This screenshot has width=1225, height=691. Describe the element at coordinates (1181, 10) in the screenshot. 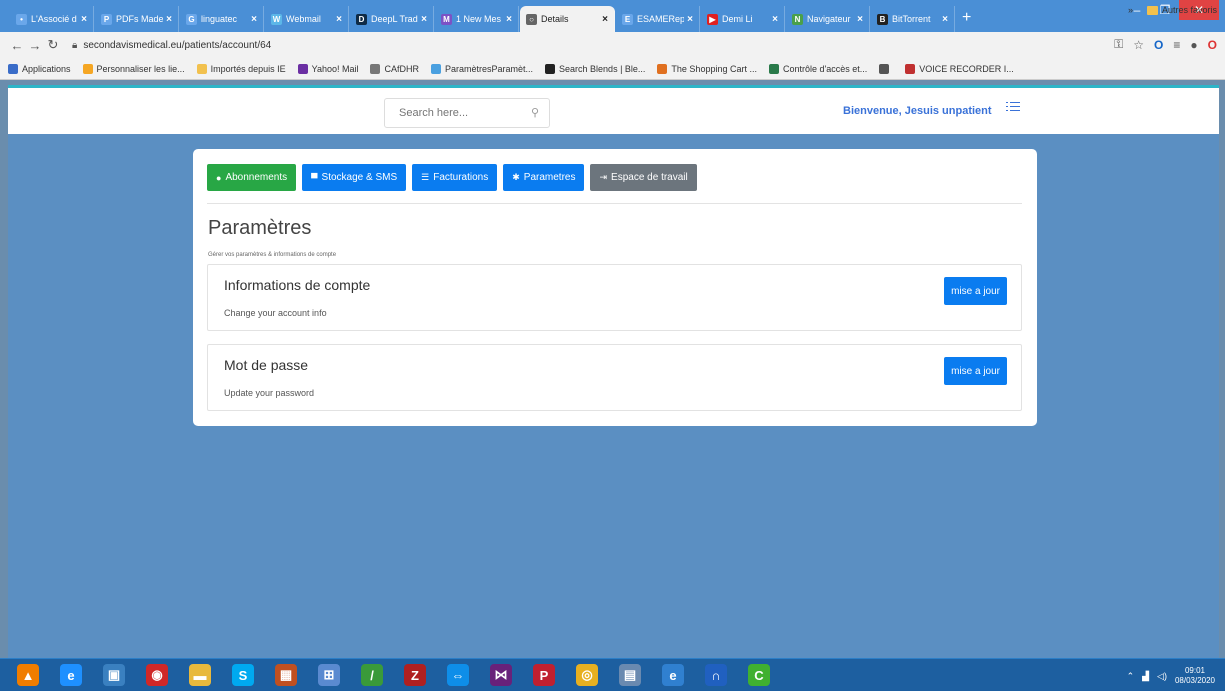

I see `other-bookmarks-folder: Autres favoris` at that location.